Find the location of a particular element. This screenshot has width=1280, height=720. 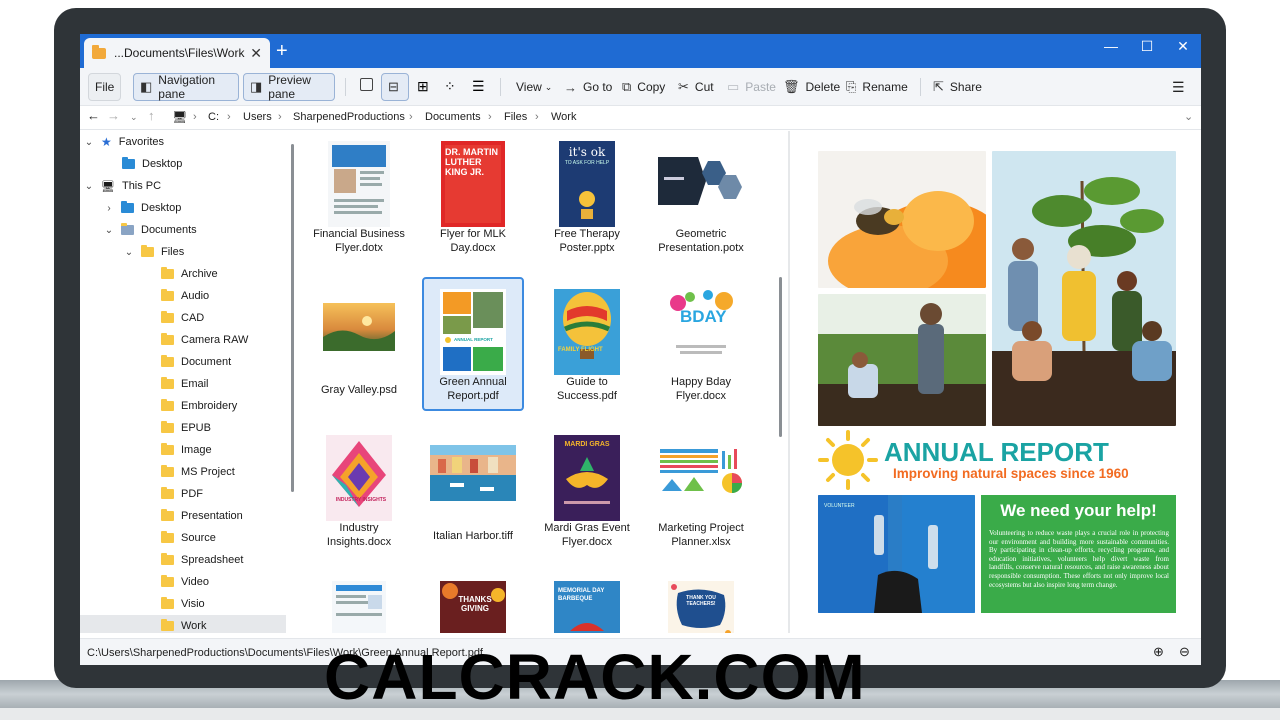

file-item-partial: THANKS GIVING is located at coordinates (473, 602).